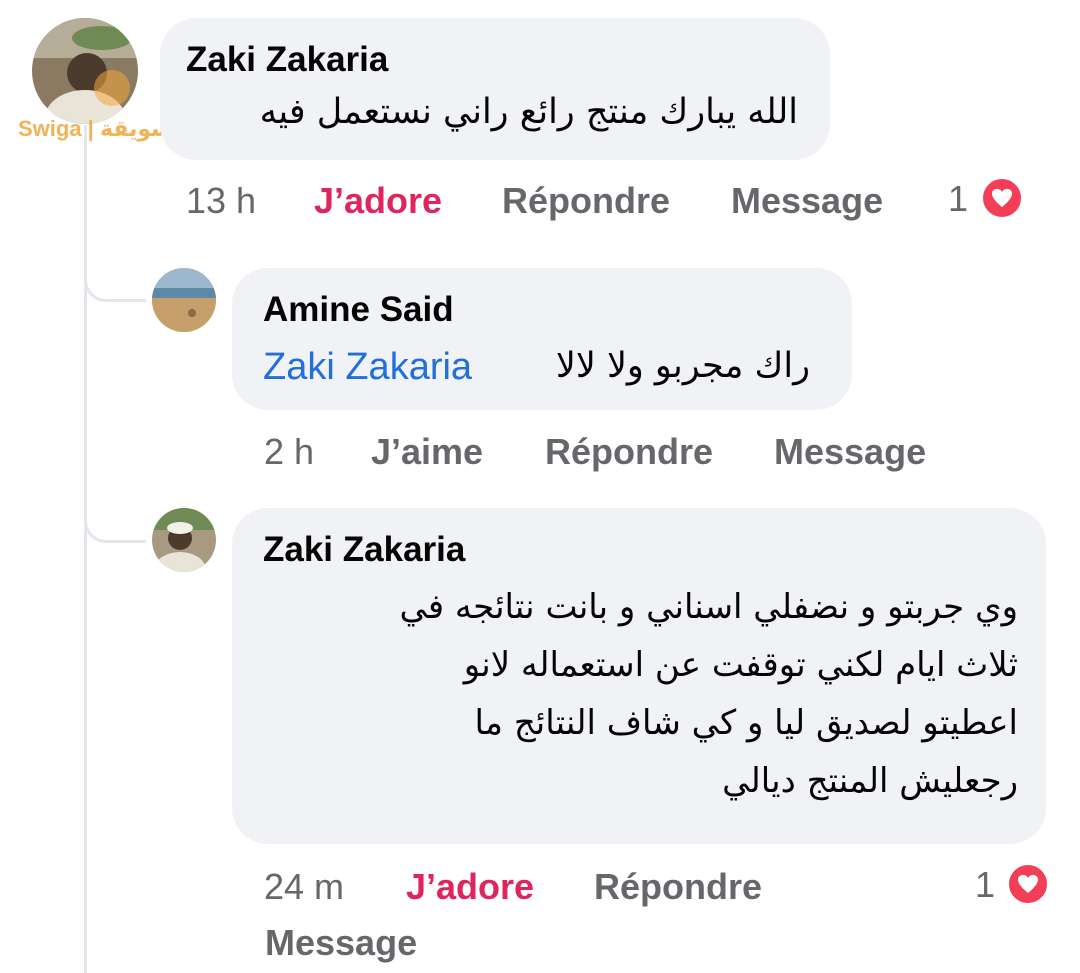 The image size is (1080, 973). I want to click on comment-line: اعطيتو لصديق ليا و كي شاف النتائج ما, so click(746, 723).